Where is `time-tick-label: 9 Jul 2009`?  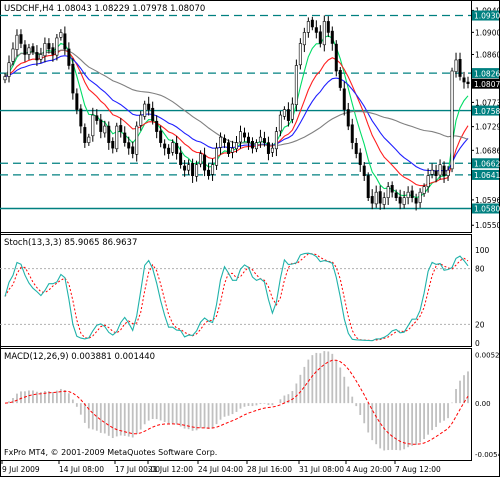
time-tick-label: 9 Jul 2009 is located at coordinates (21, 469).